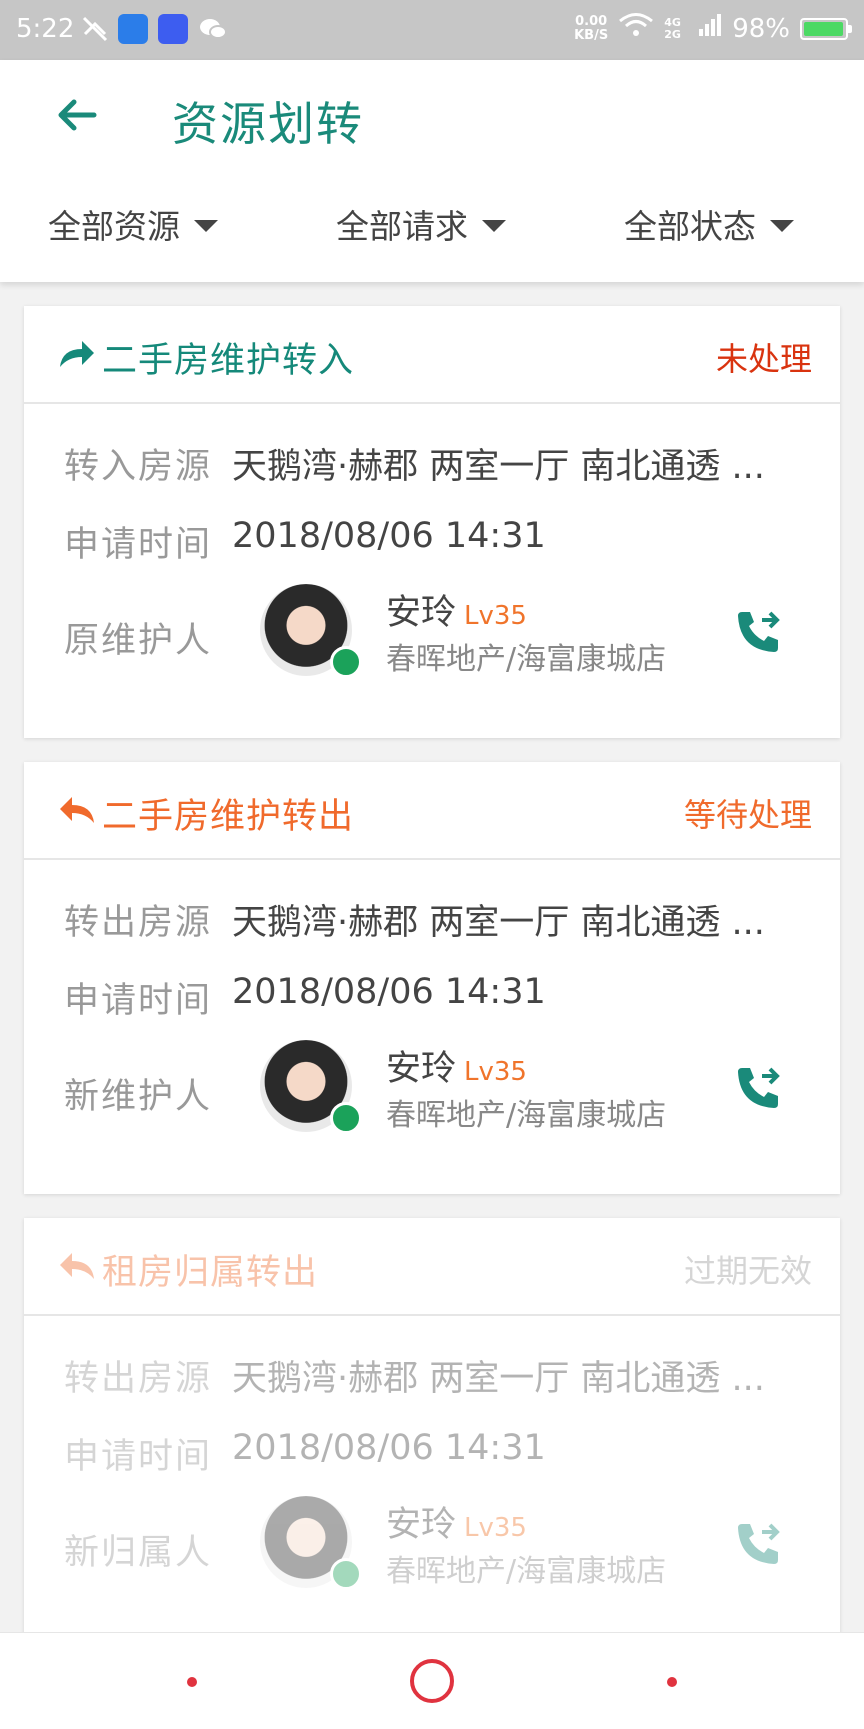  Describe the element at coordinates (421, 224) in the screenshot. I see `filter-request: 全部请求` at that location.